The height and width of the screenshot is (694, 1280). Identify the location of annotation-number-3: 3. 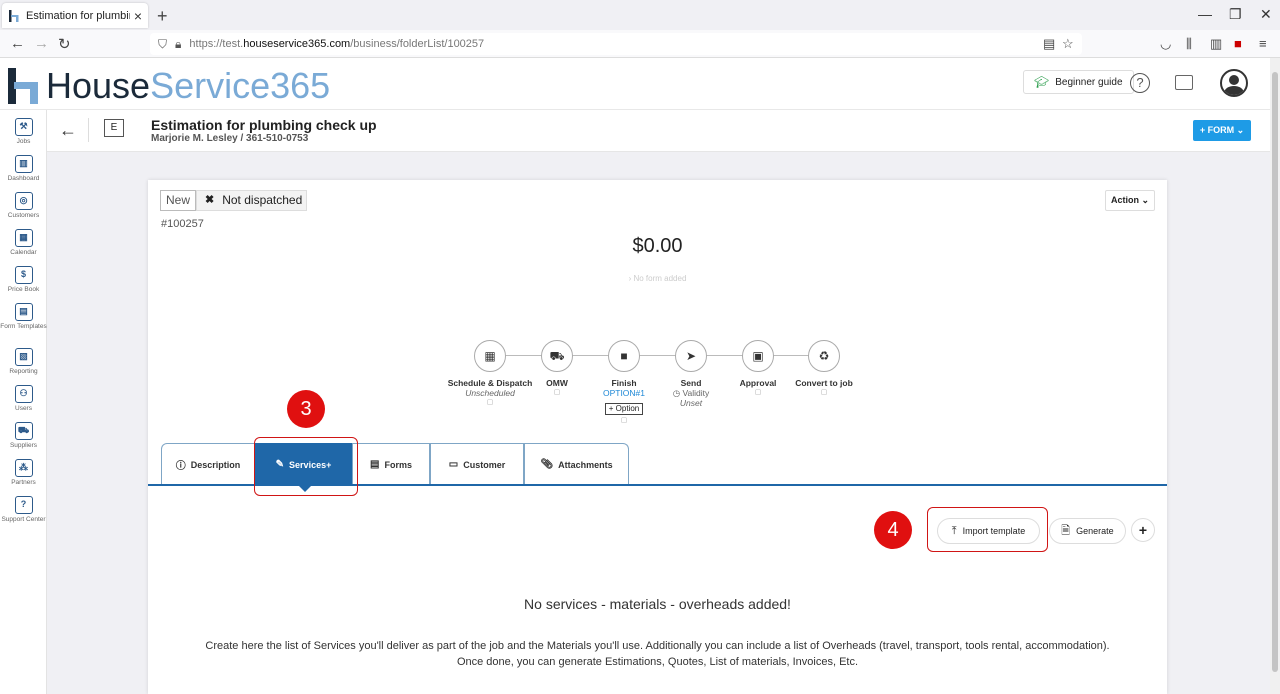
(306, 409).